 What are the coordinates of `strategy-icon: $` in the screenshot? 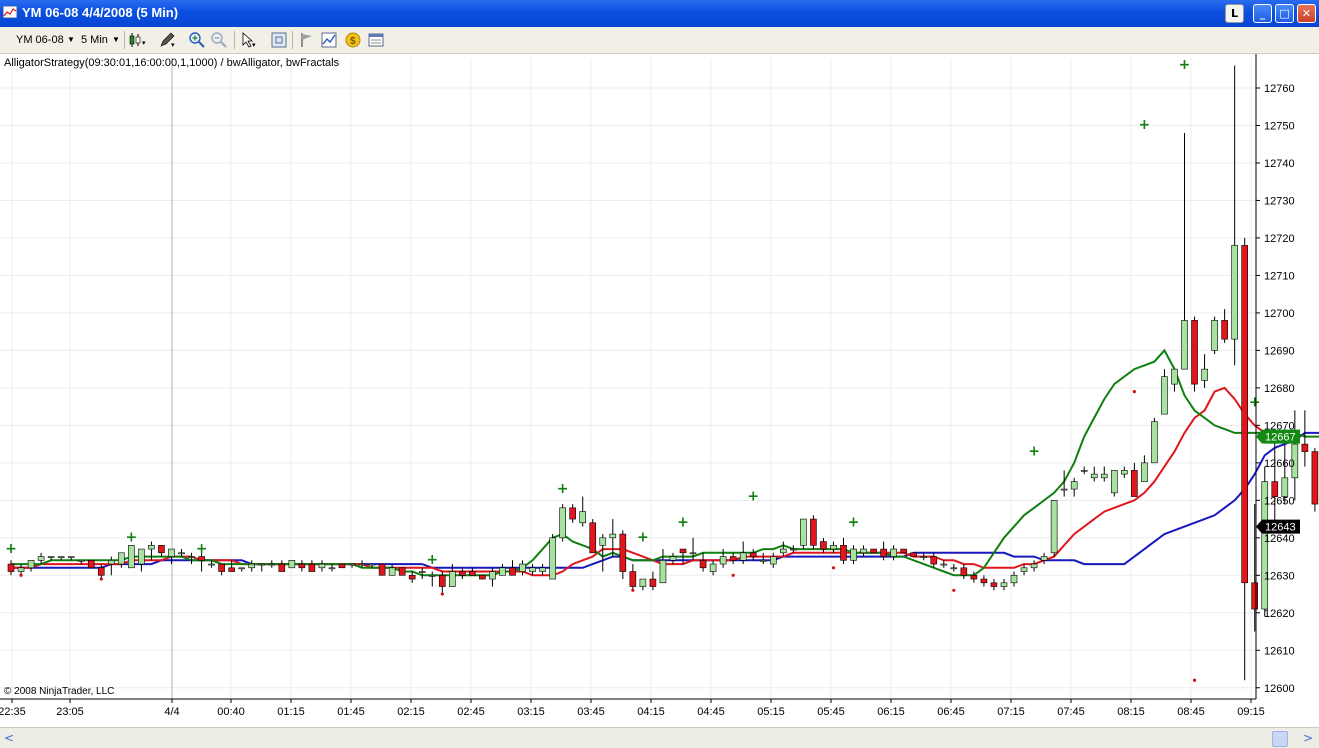 It's located at (353, 40).